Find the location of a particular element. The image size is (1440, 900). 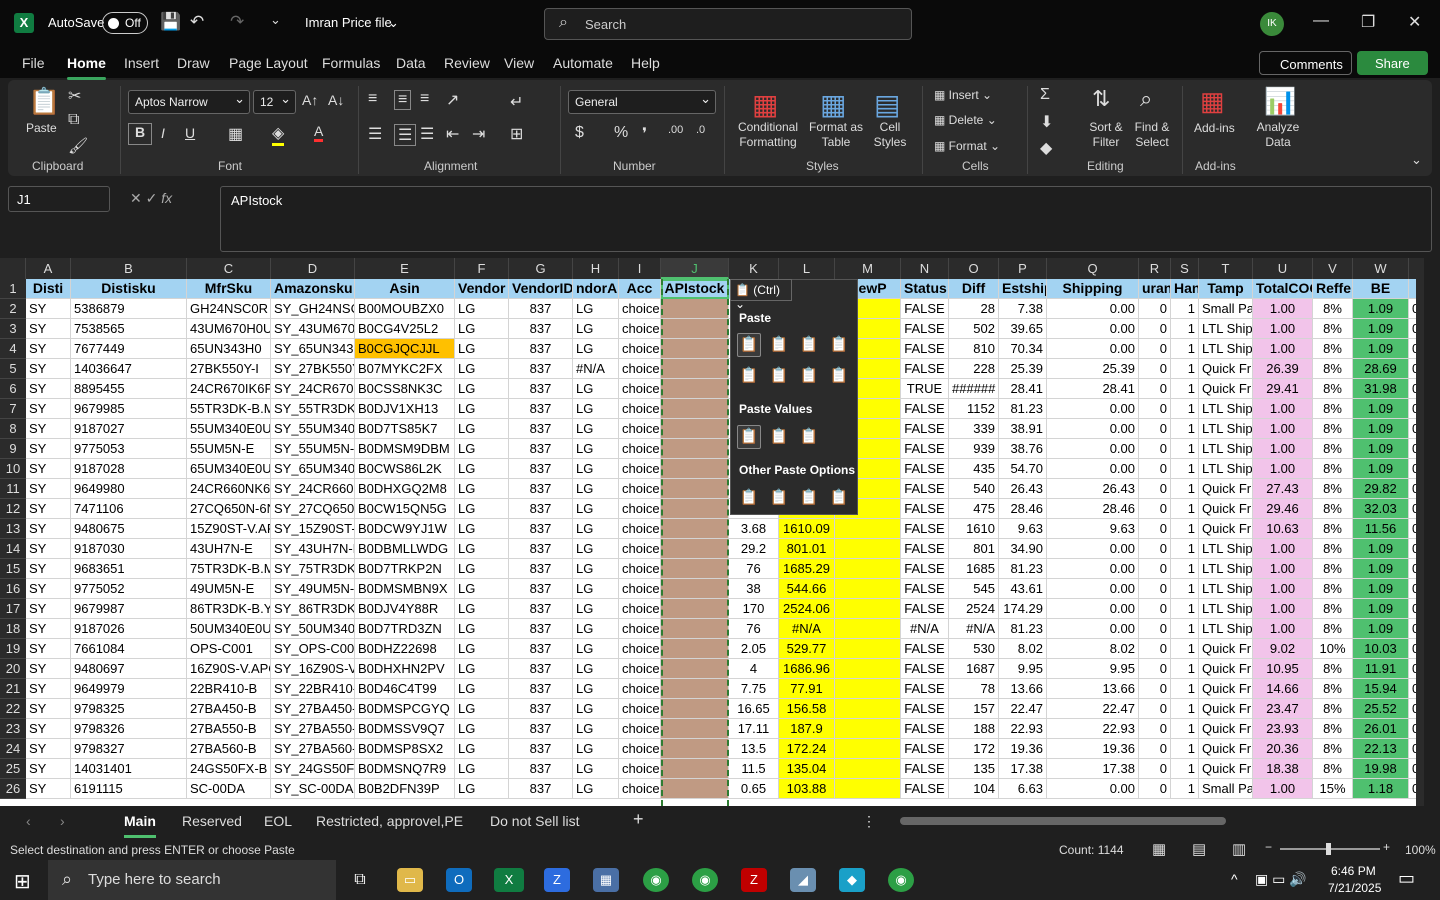

analyze-data-button: Analyze Data is located at coordinates (1278, 135).